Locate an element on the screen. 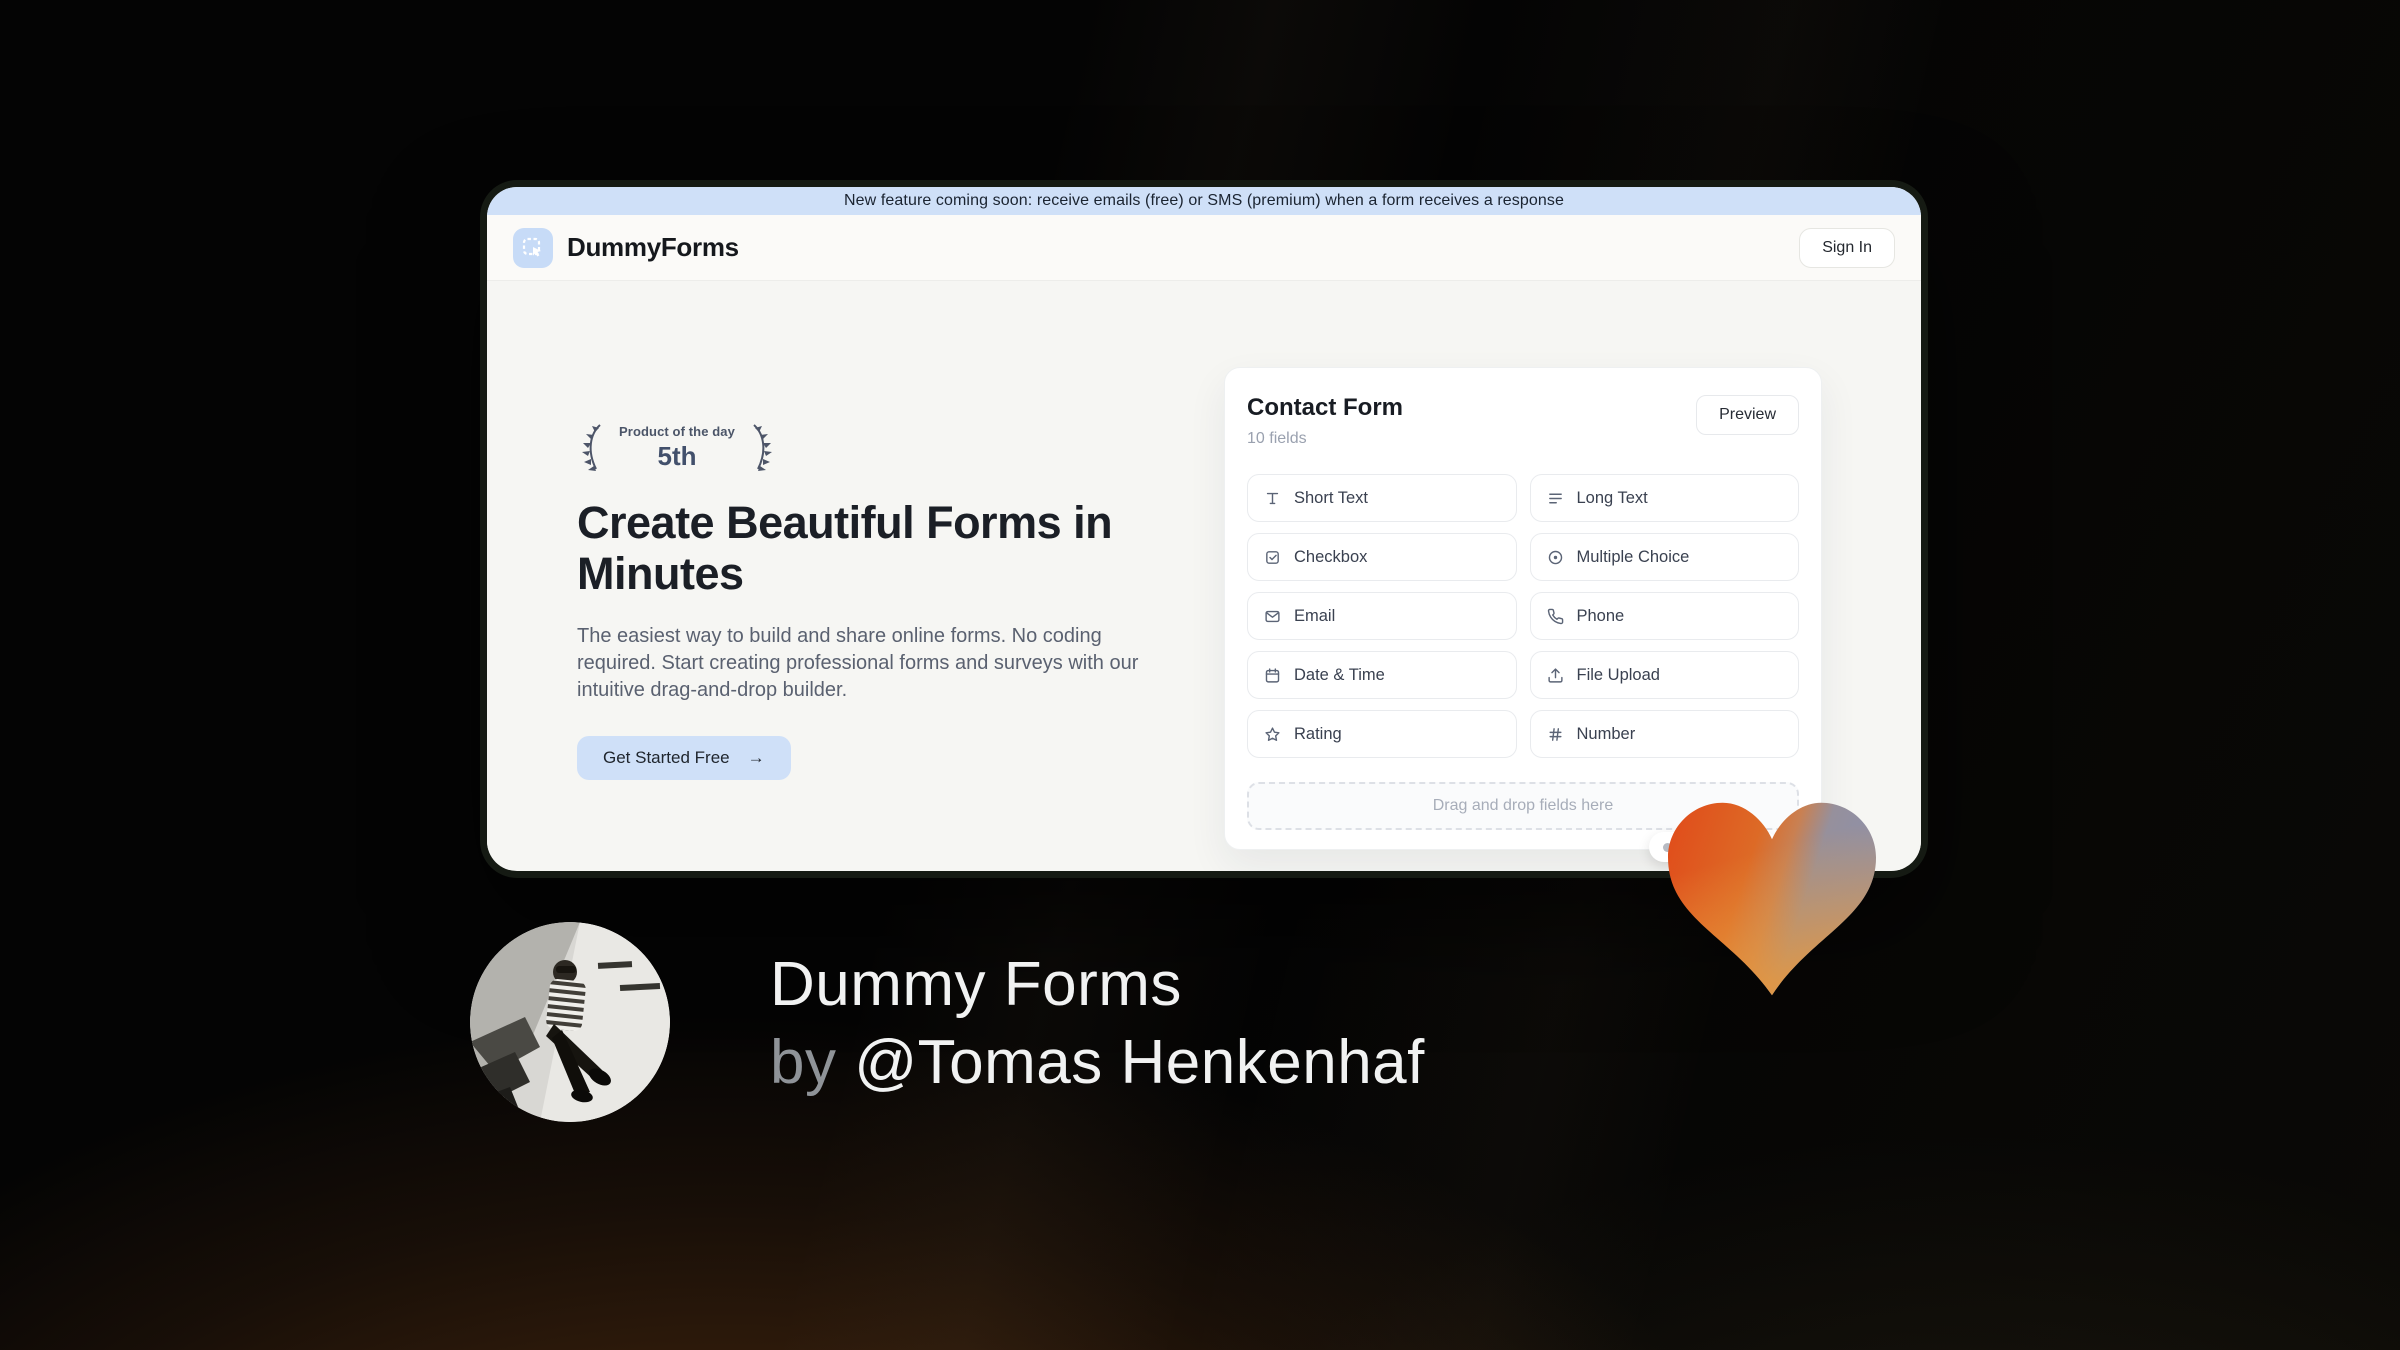 This screenshot has height=1350, width=2400. field-item-short-text: Short Text is located at coordinates (1382, 498).